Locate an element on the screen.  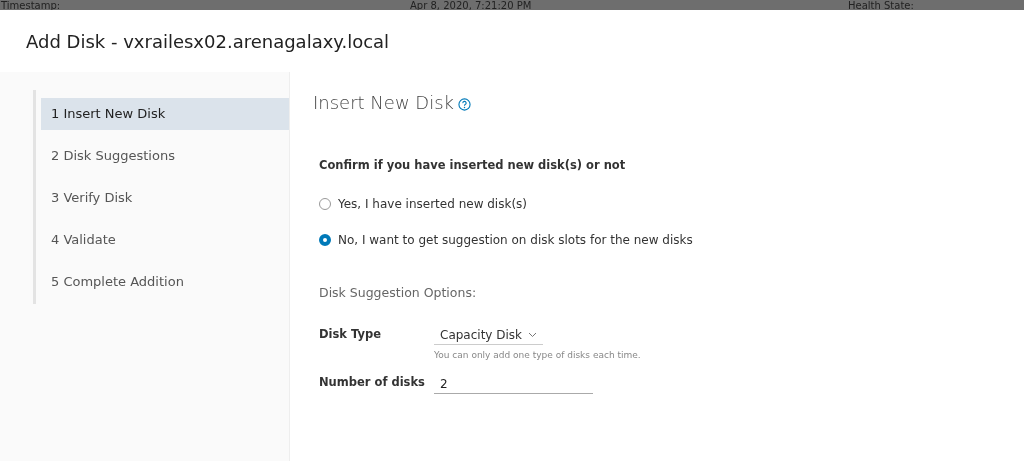
step-item: 3 Verify Disk is located at coordinates (165, 198).